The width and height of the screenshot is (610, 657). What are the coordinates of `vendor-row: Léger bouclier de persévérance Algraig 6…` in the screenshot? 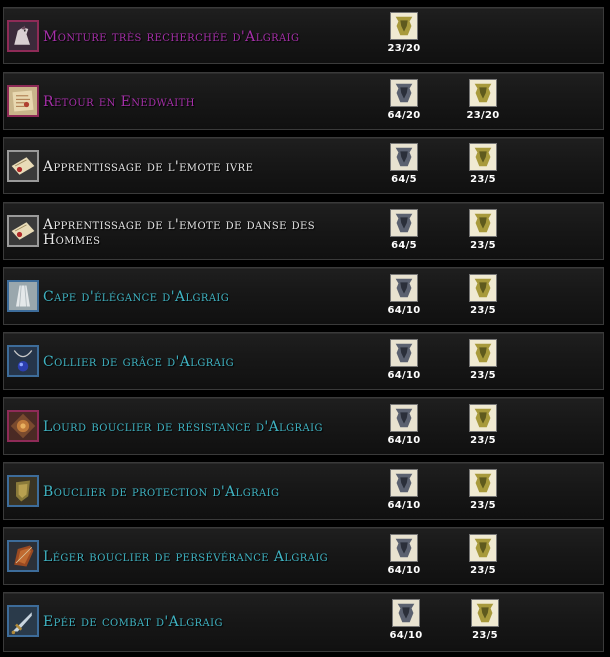 It's located at (303, 556).